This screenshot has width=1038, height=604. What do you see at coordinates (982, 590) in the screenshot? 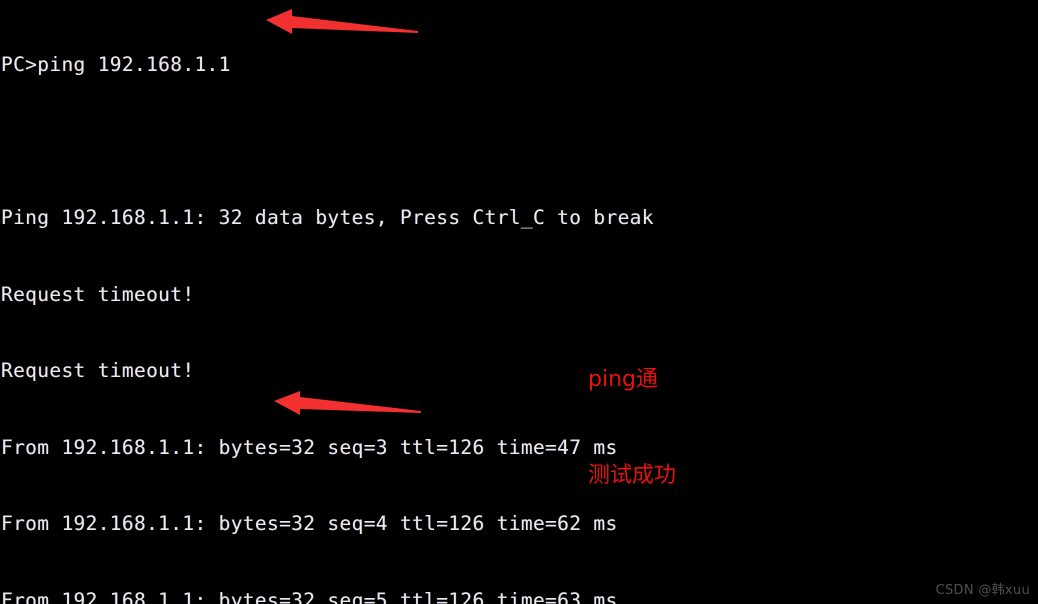
I see `watermark: CSDN @韩xuu` at bounding box center [982, 590].